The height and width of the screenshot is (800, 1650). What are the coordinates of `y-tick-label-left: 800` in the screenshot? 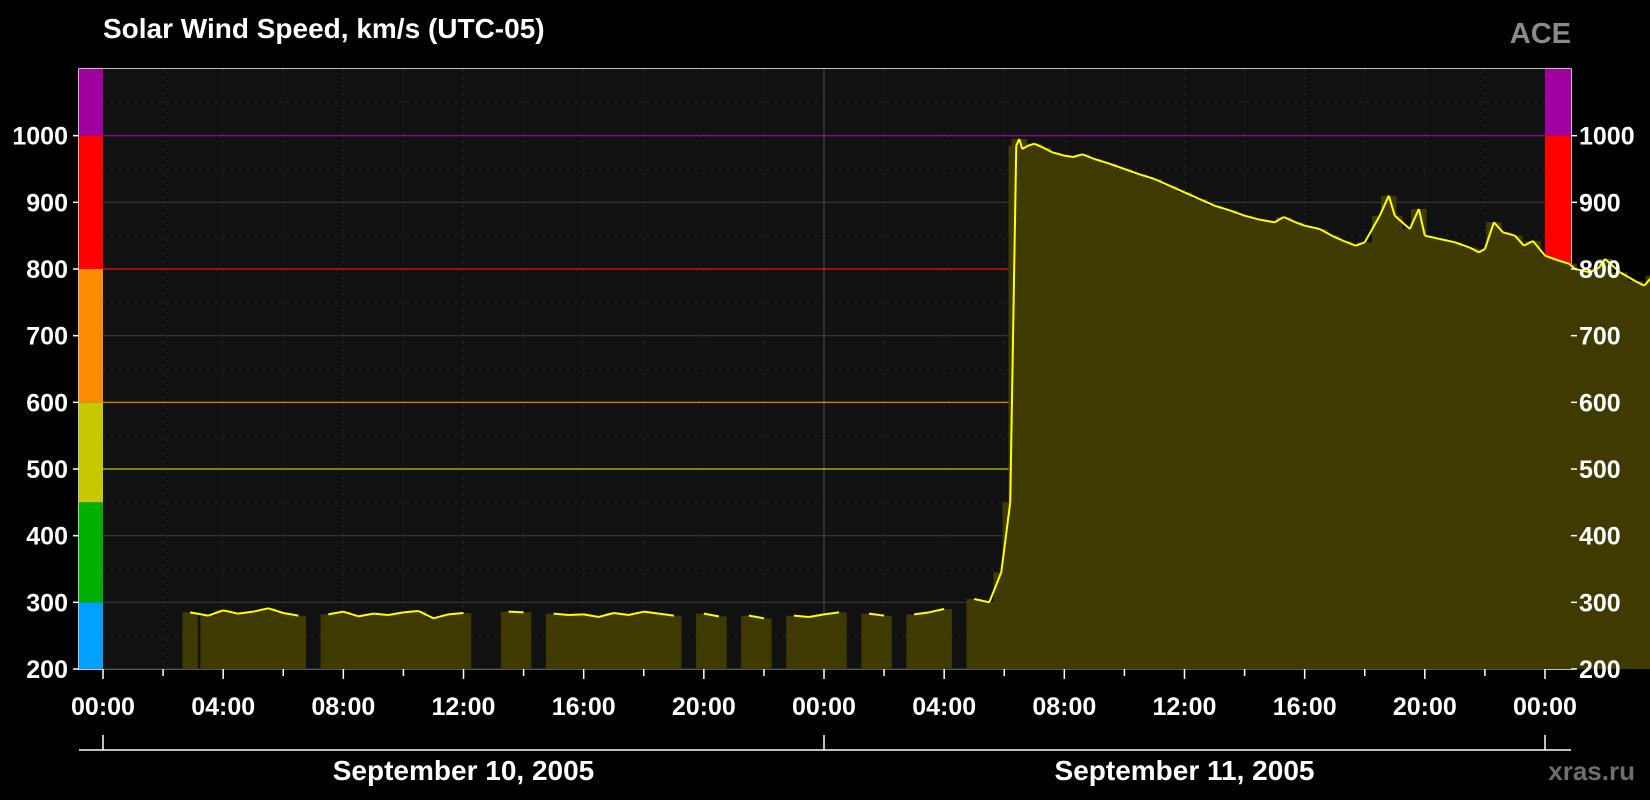 It's located at (47, 270).